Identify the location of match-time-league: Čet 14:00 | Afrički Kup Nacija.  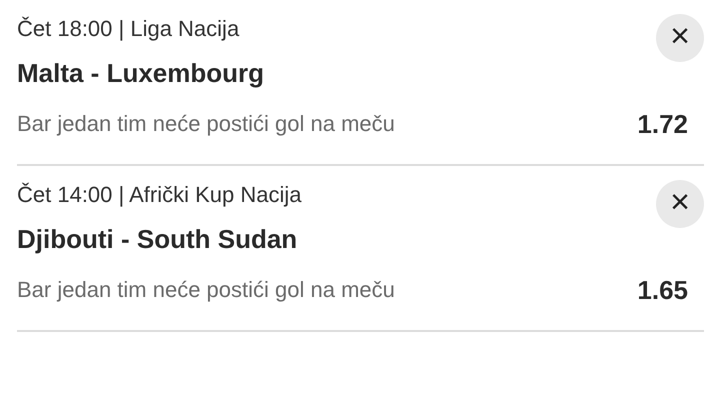
(159, 195).